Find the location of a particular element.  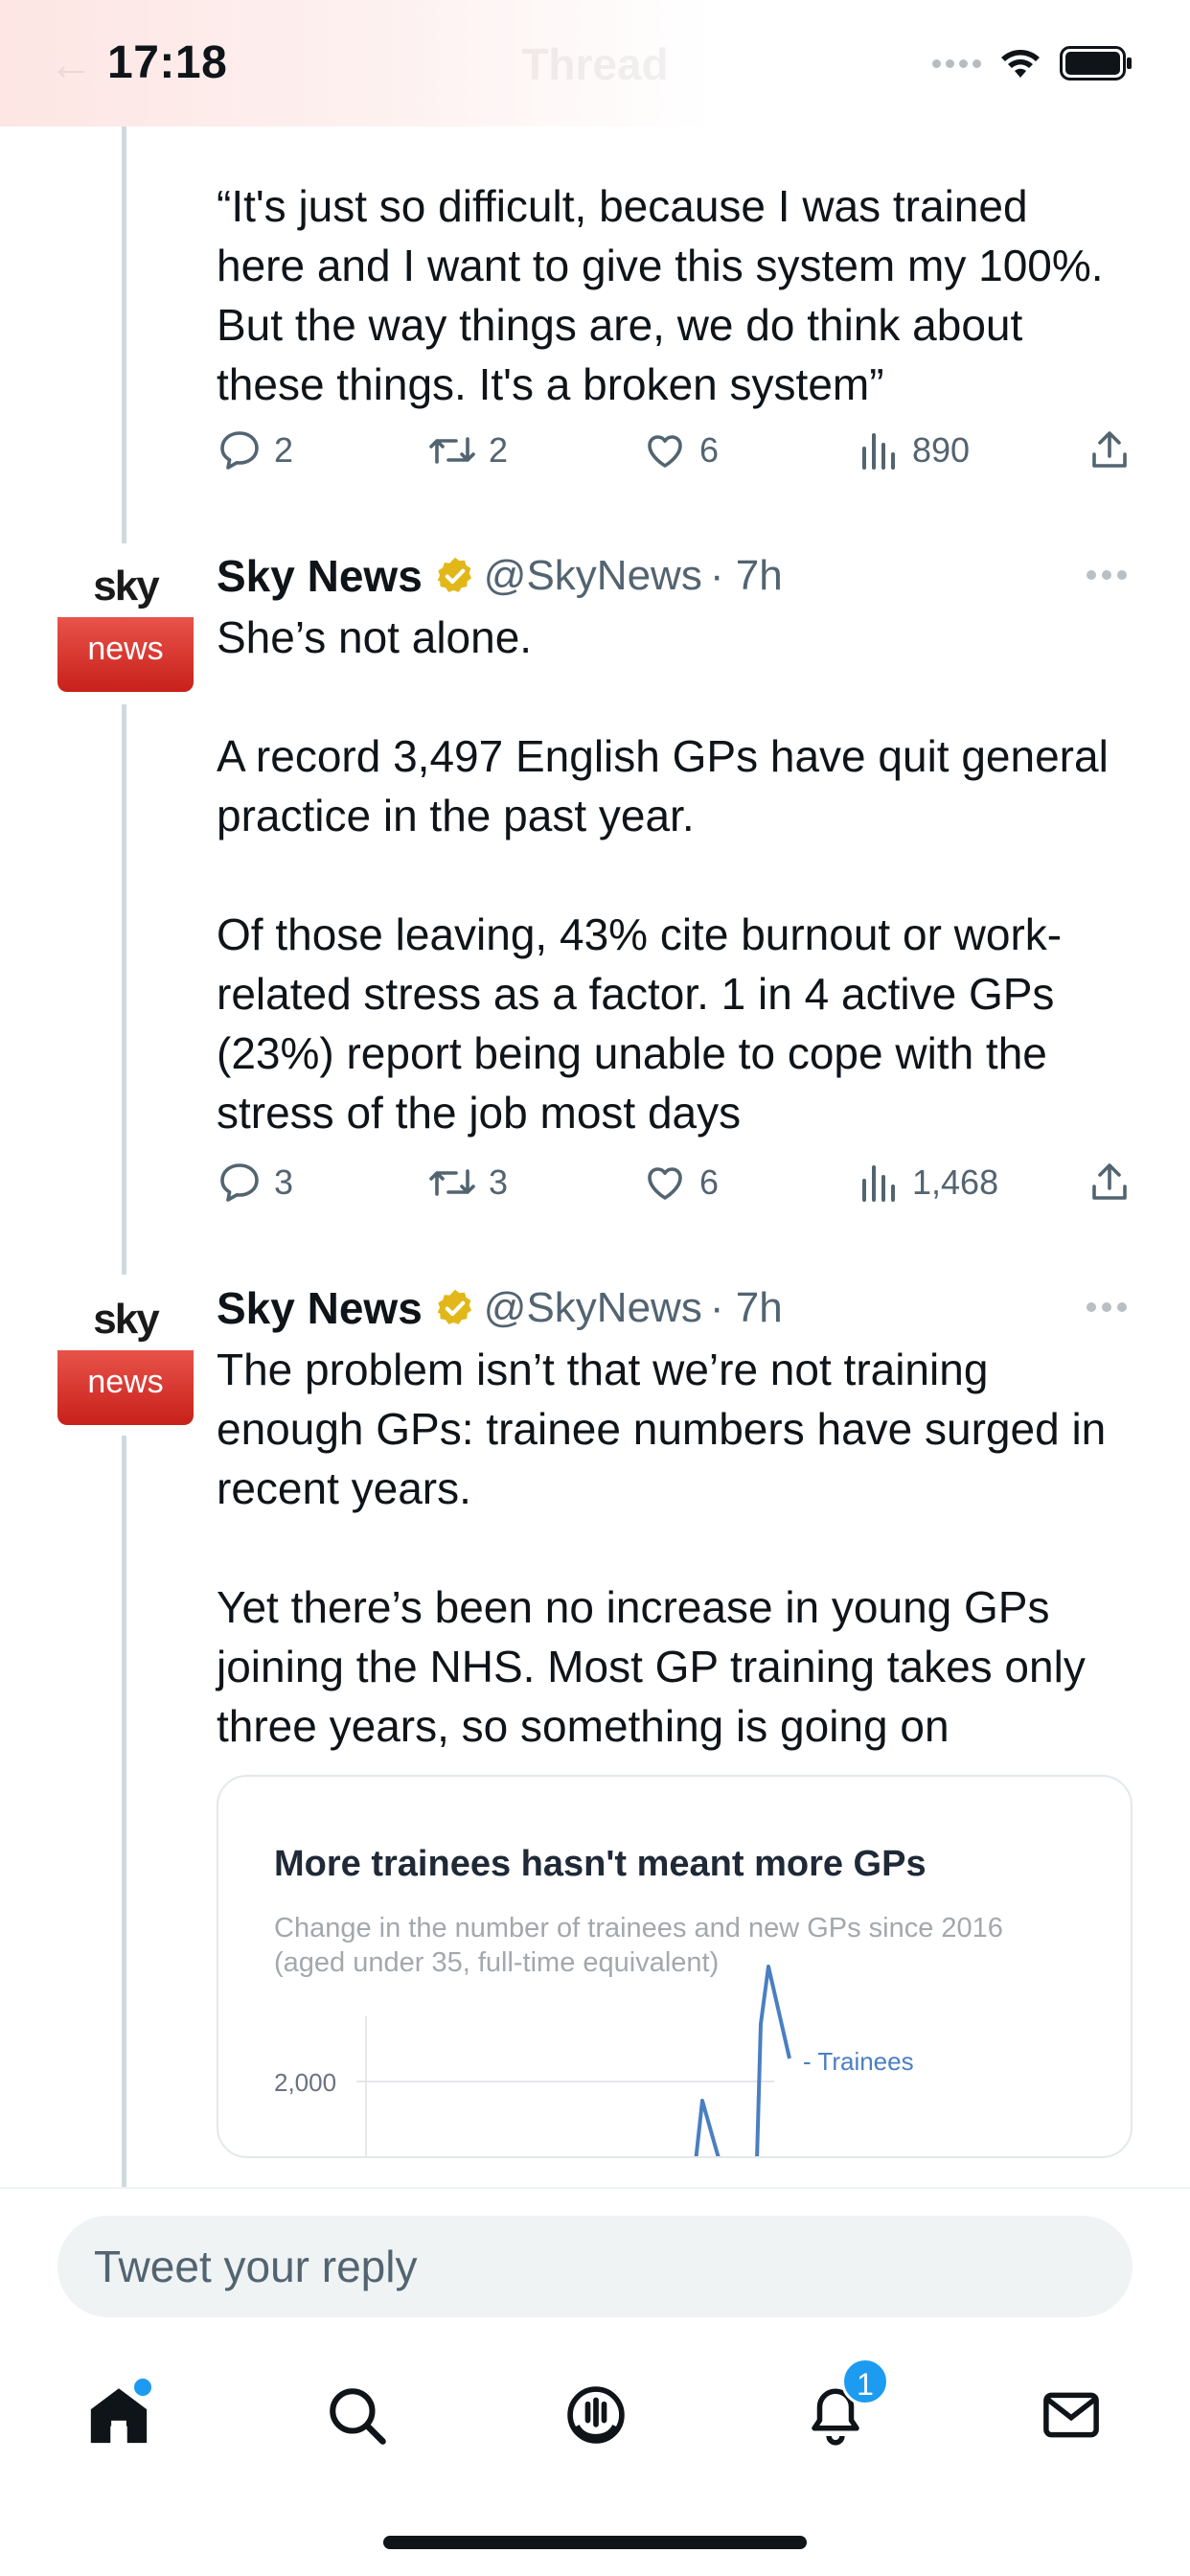

chart-series-label: - Trainees is located at coordinates (858, 2061).